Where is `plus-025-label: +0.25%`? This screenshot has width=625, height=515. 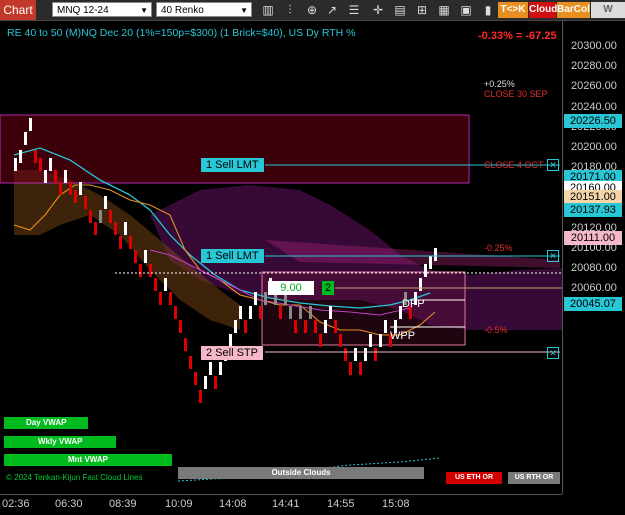 plus-025-label: +0.25% is located at coordinates (499, 84).